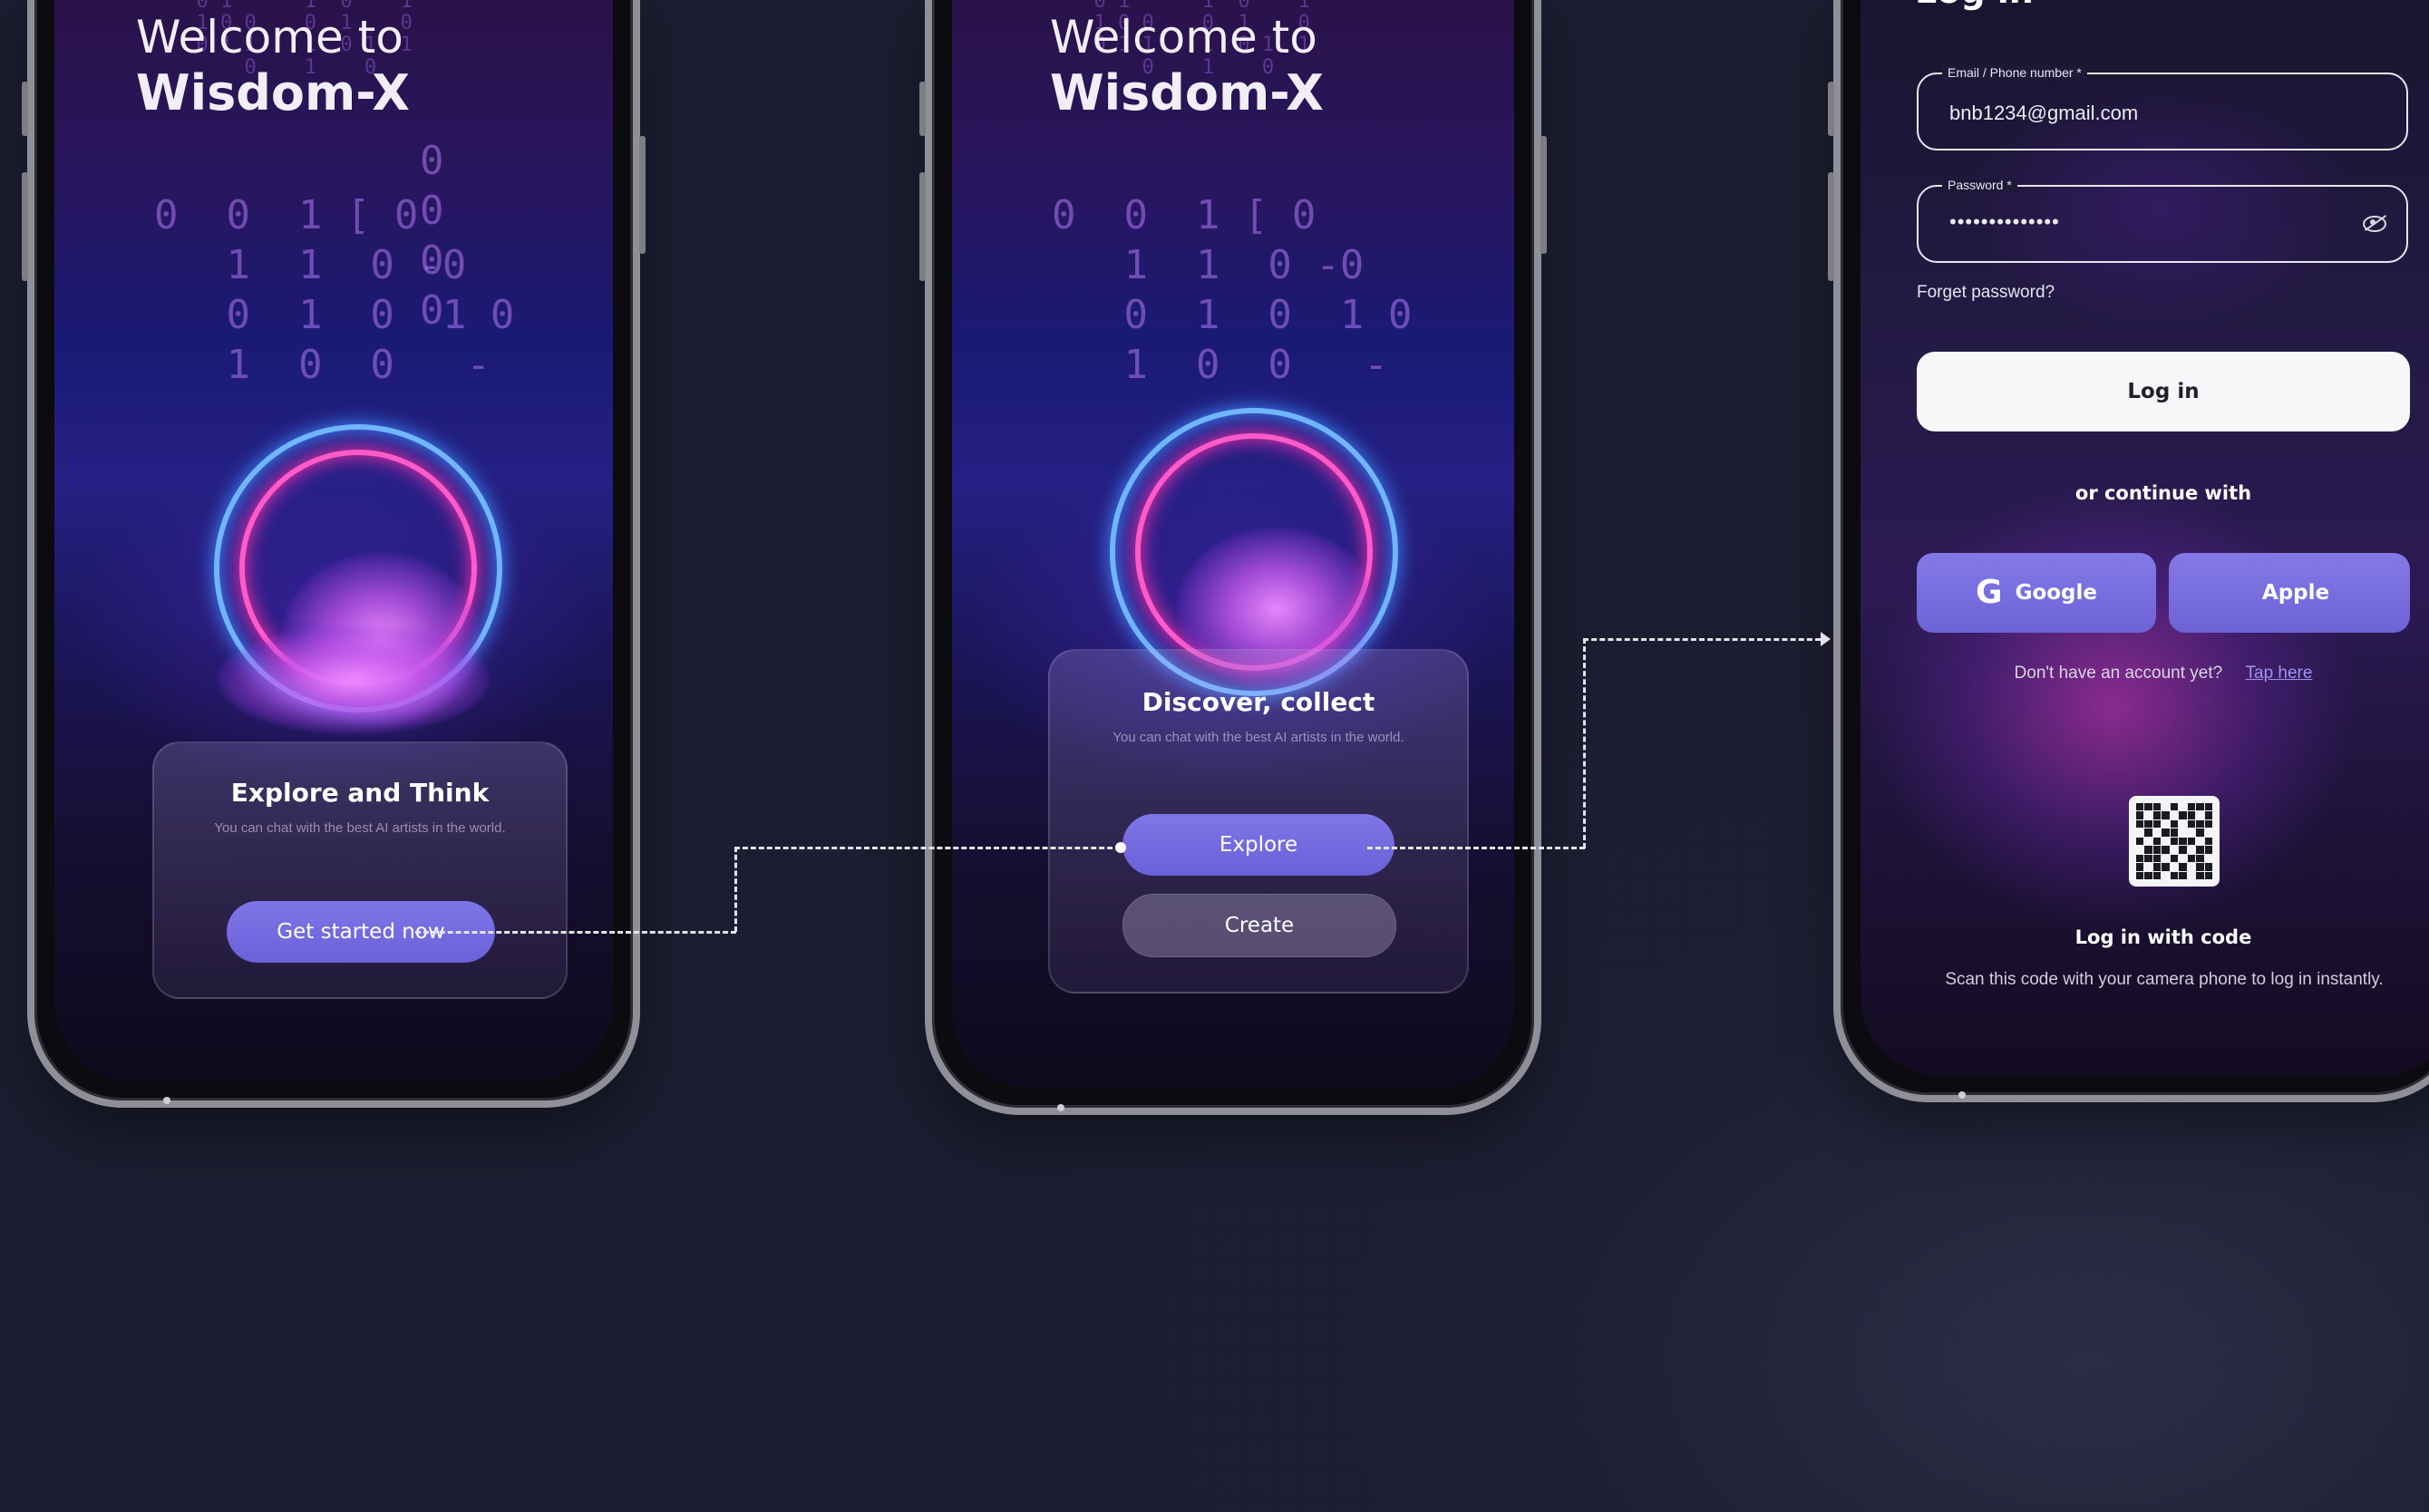 This screenshot has height=1512, width=2429. What do you see at coordinates (354, 576) in the screenshot?
I see `neon-portal-illustration` at bounding box center [354, 576].